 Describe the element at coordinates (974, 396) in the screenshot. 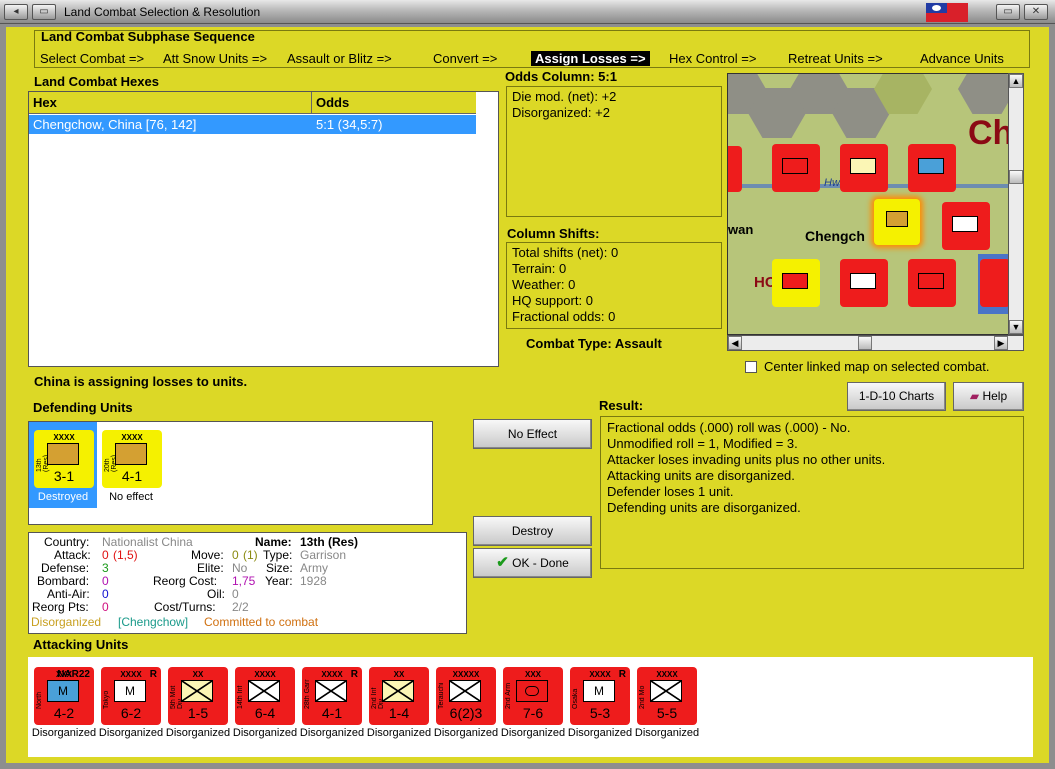

I see `help-book-icon: ▰` at that location.